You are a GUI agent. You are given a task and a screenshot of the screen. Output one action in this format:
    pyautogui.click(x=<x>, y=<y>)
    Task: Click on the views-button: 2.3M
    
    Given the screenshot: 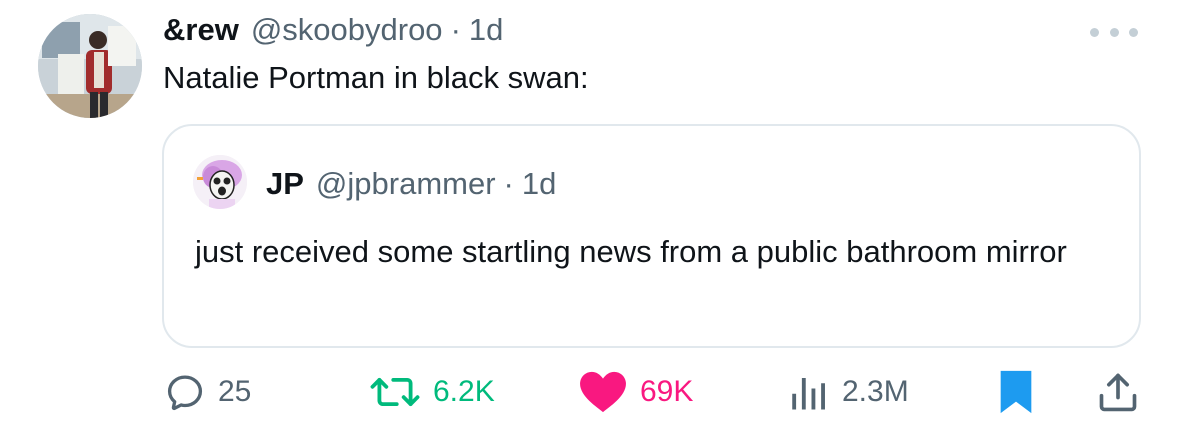 What is the action you would take?
    pyautogui.click(x=847, y=392)
    